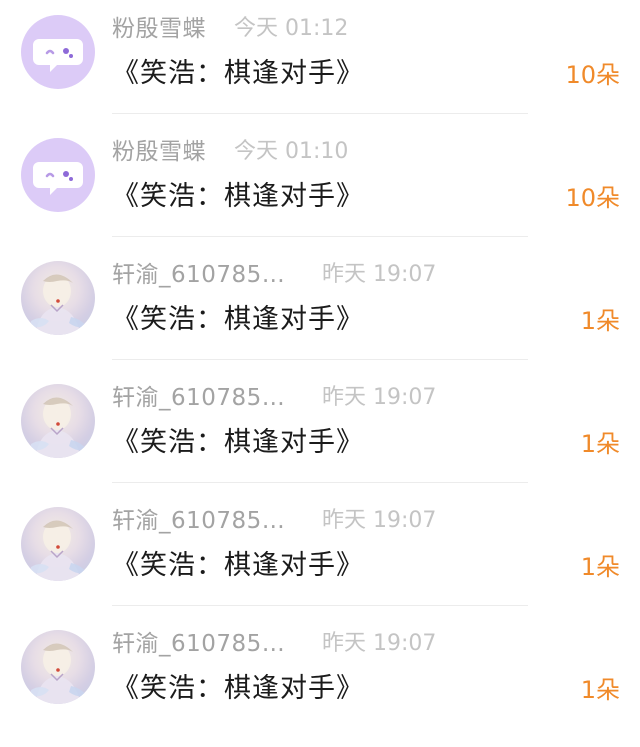  What do you see at coordinates (291, 151) in the screenshot?
I see `timestamp: 今天 01:10` at bounding box center [291, 151].